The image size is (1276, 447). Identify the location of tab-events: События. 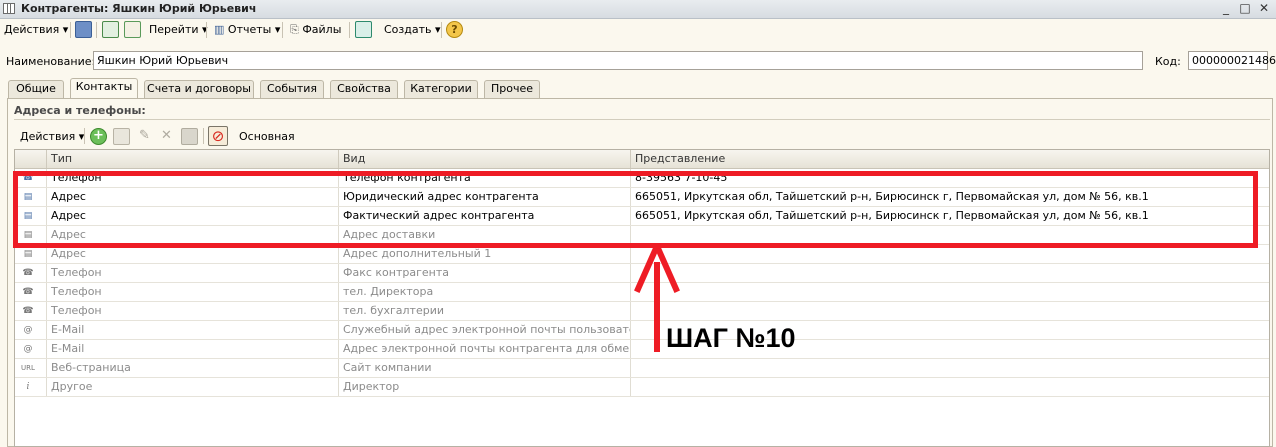
(292, 89).